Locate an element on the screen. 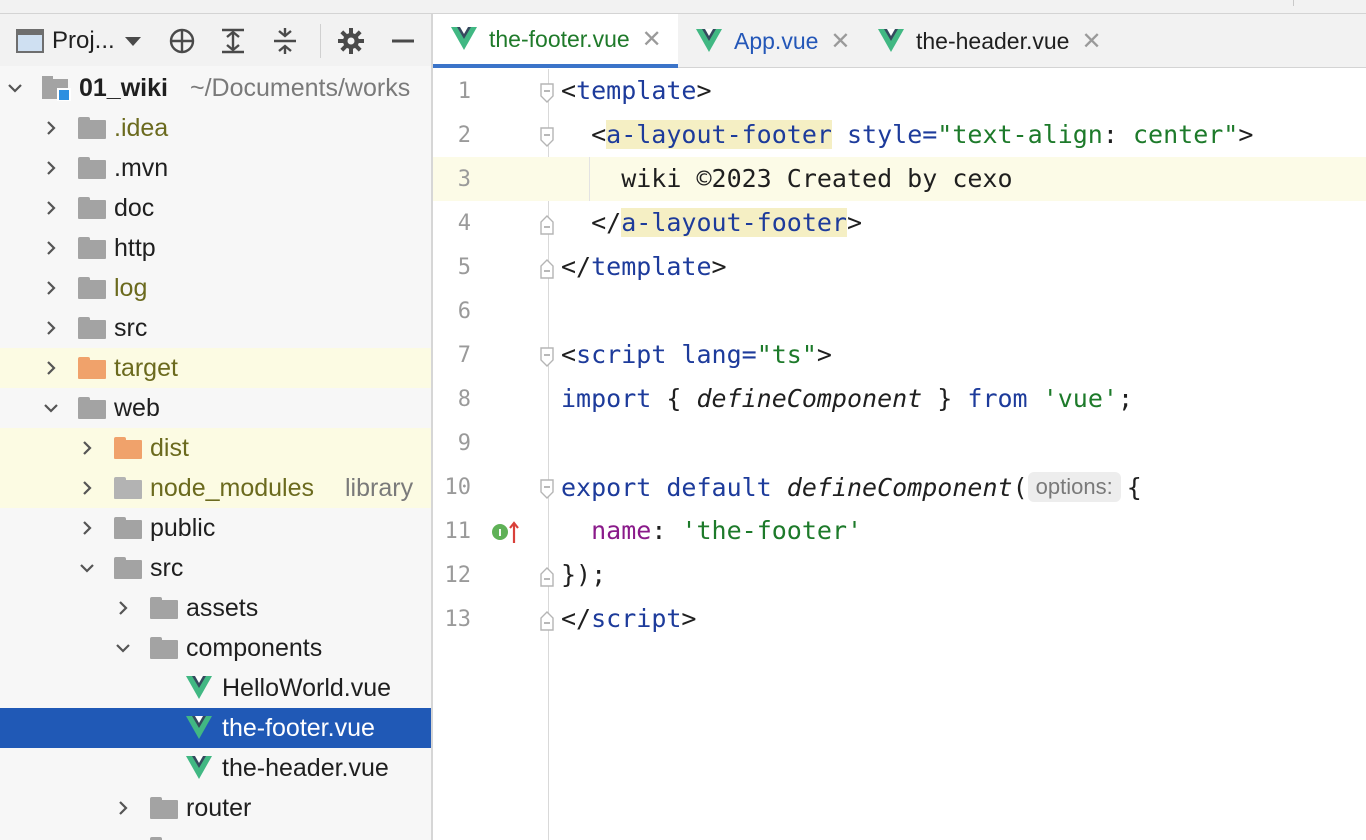  tree-row-components: components is located at coordinates (215, 648).